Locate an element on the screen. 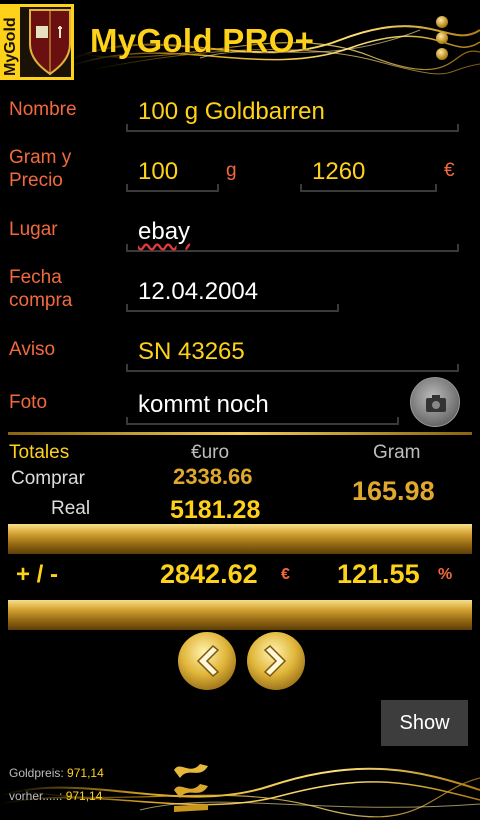 The image size is (480, 820). date-field: 12.04.2004 is located at coordinates (232, 291).